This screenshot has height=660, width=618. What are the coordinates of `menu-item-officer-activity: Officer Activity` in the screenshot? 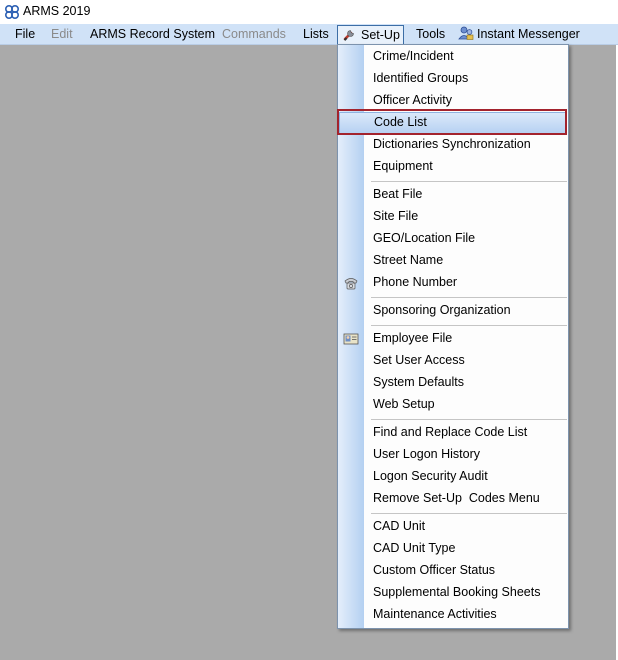 It's located at (453, 101).